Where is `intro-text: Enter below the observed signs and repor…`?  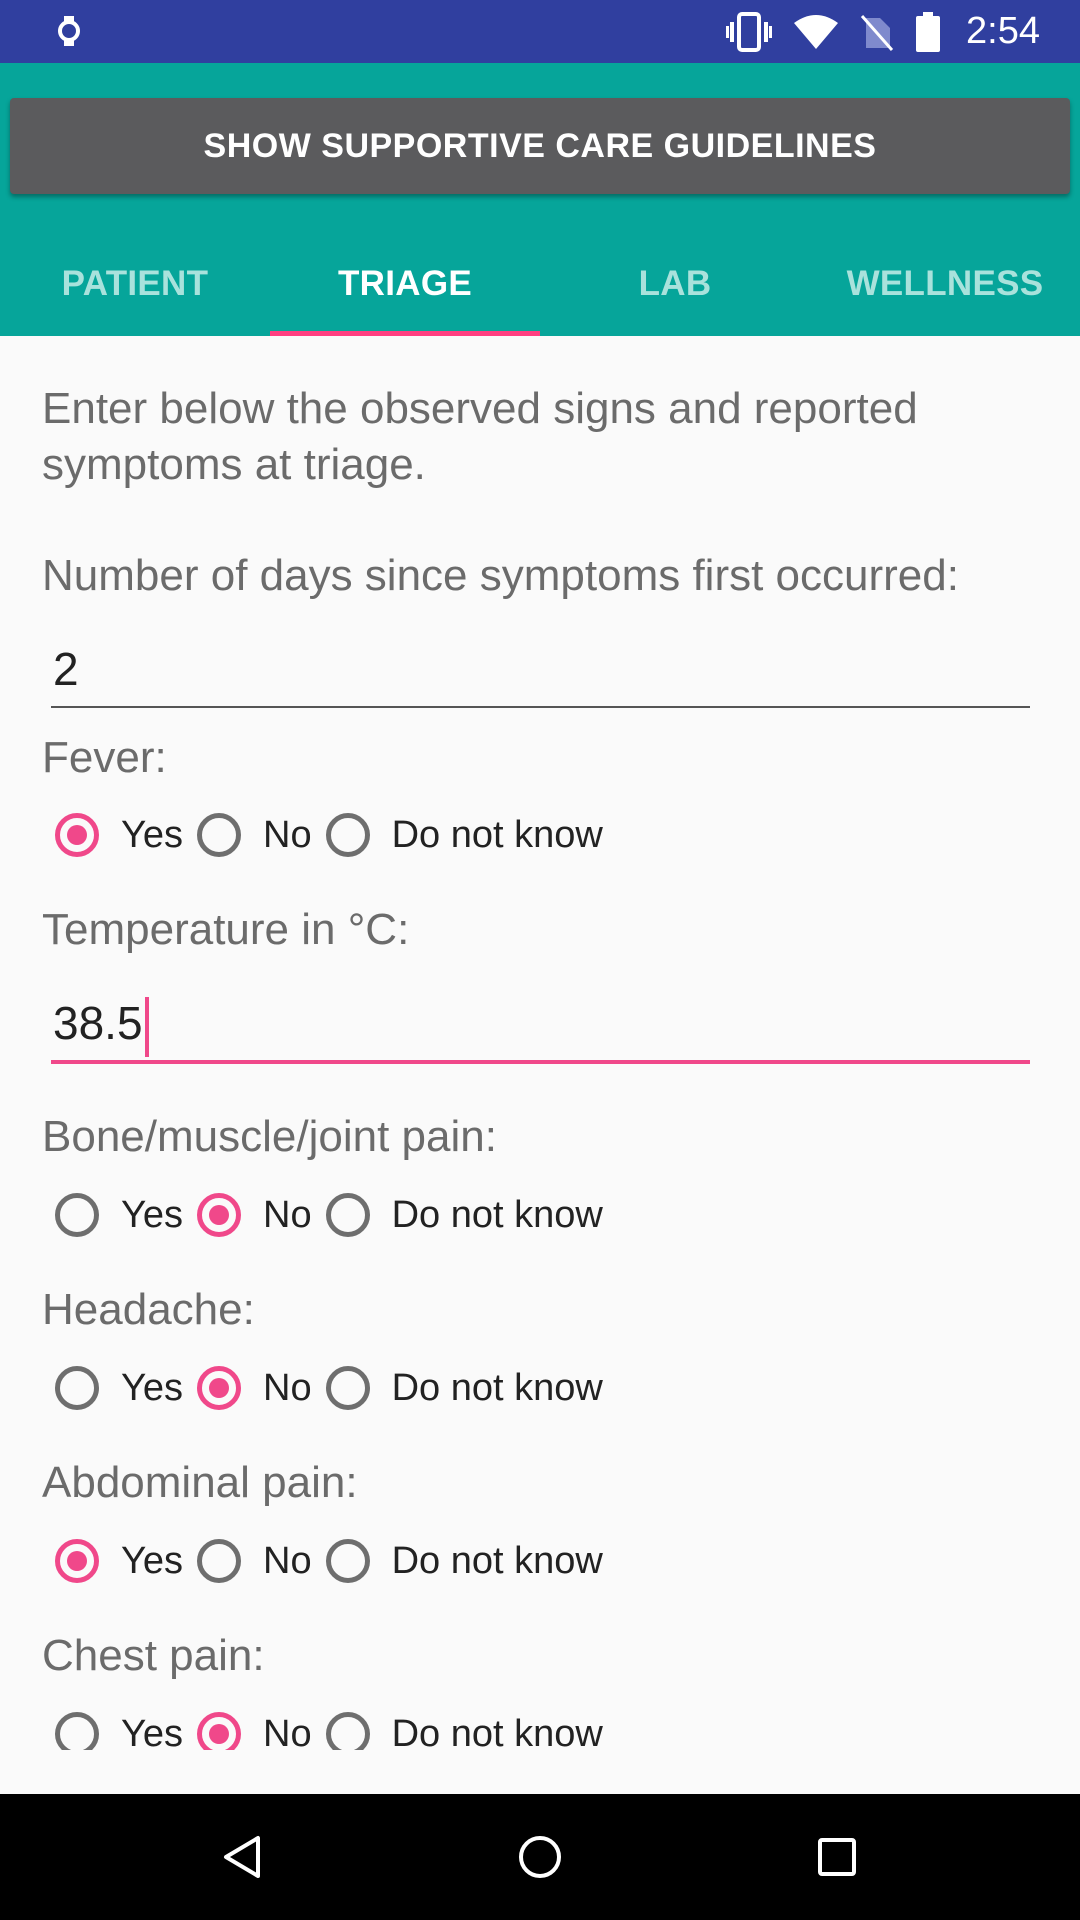
intro-text: Enter below the observed signs and repor… is located at coordinates (480, 436).